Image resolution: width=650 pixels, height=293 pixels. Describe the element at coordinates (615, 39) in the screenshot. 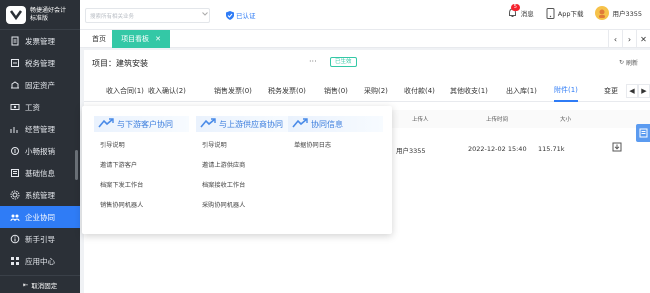

I see `tabs-prev-icon: ‹` at that location.